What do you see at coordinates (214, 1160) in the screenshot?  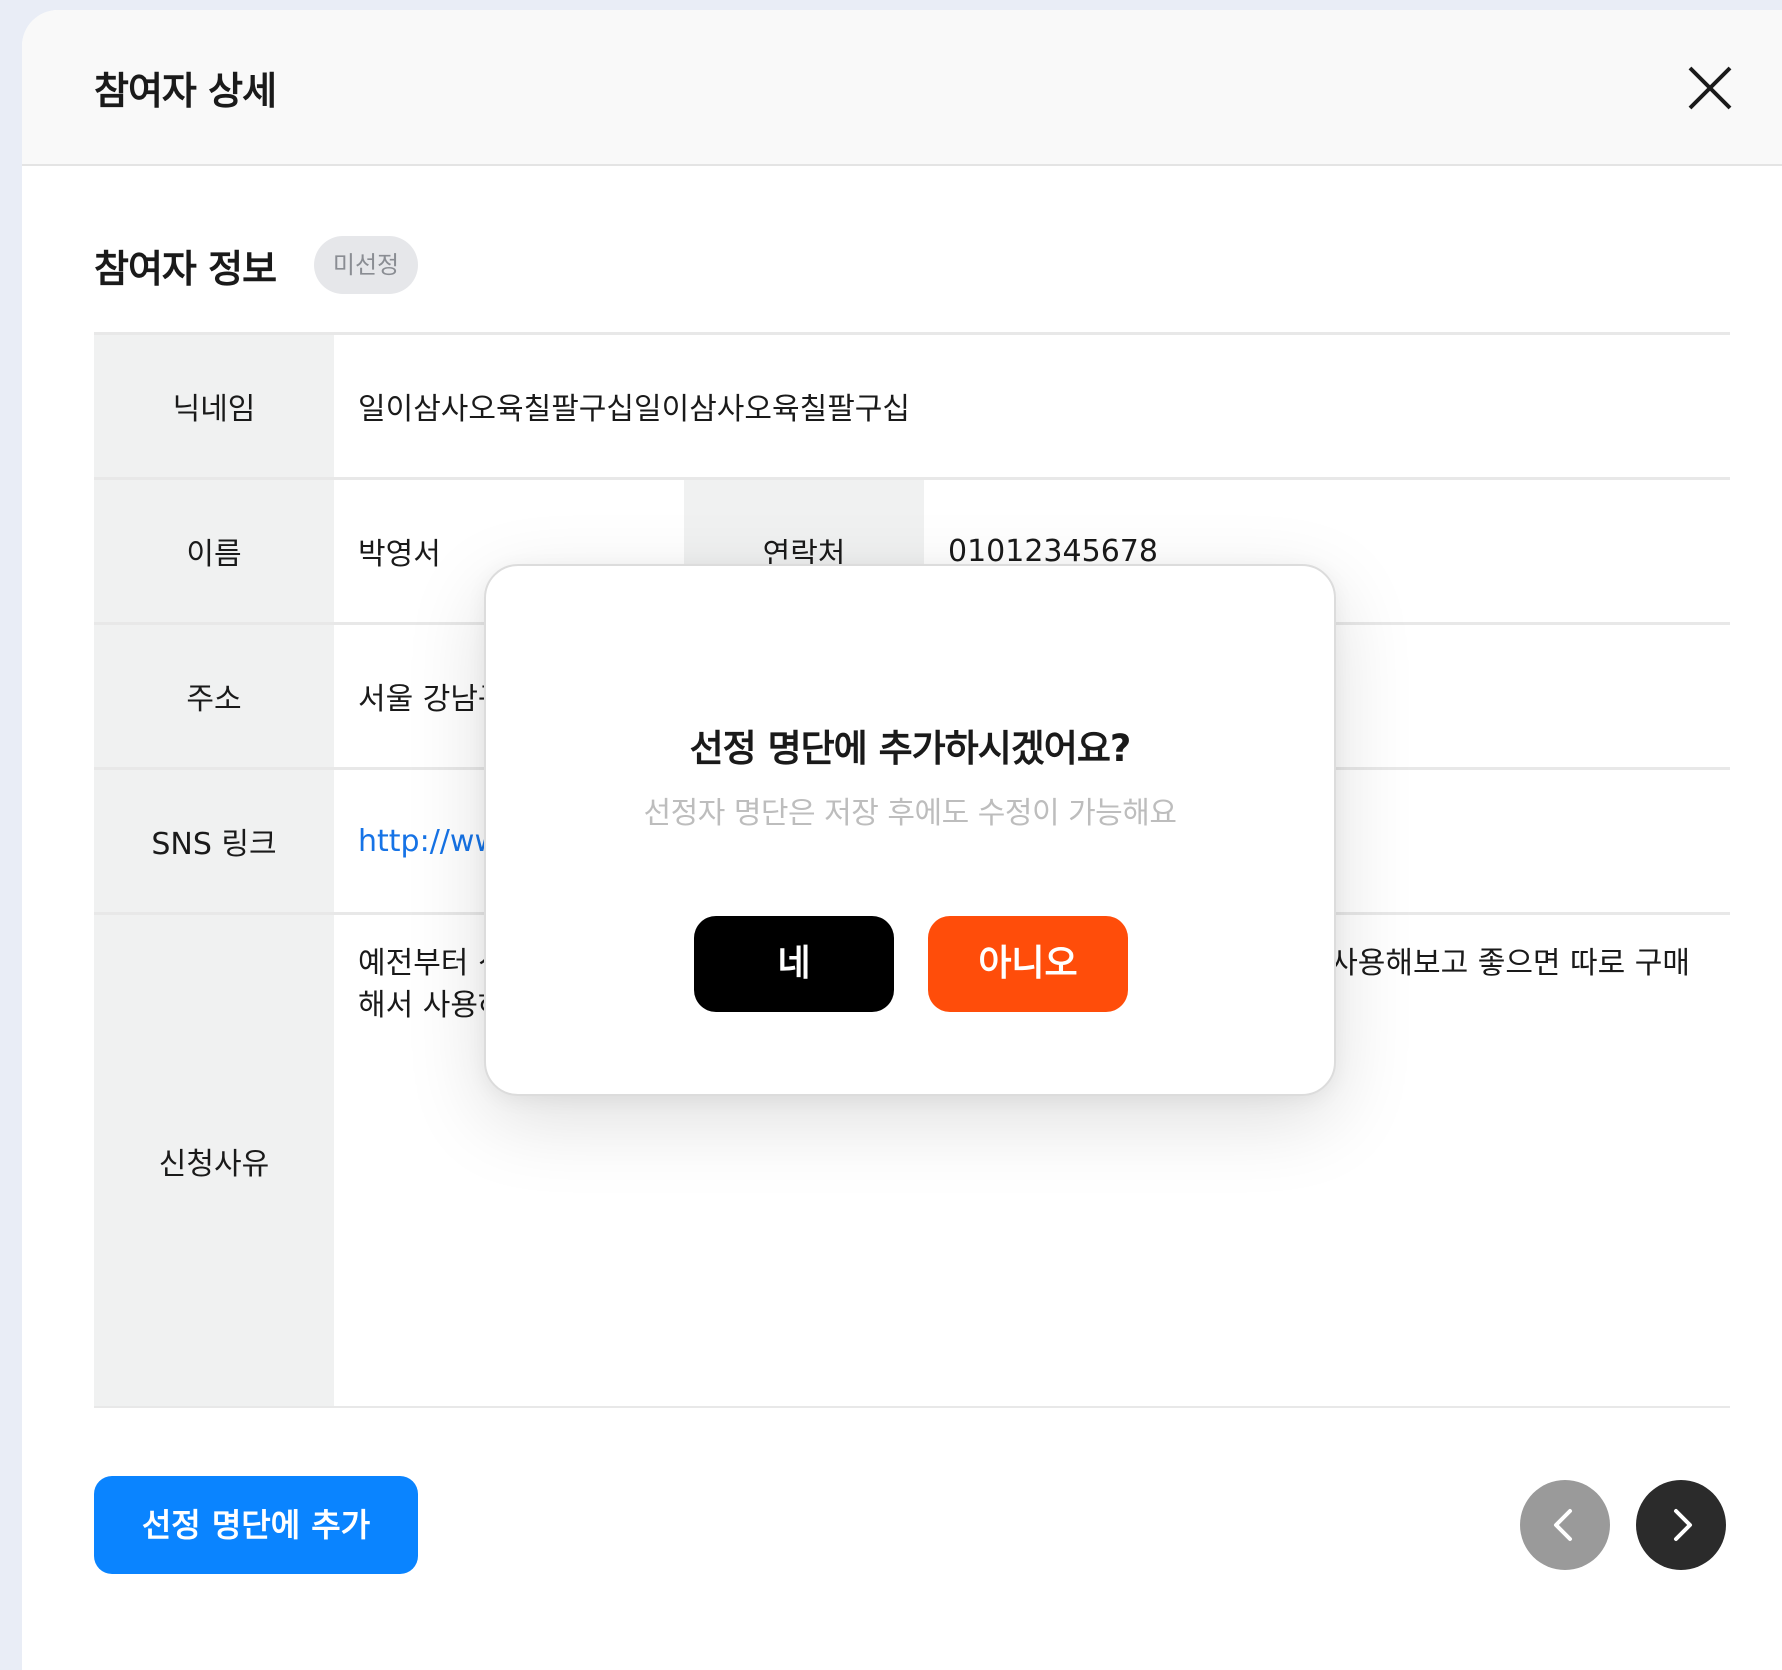 I see `reason-label: 신청사유` at bounding box center [214, 1160].